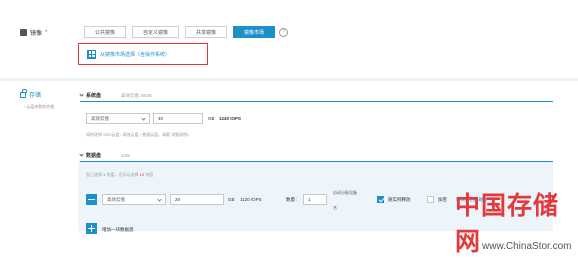 Image resolution: width=578 pixels, height=258 pixels. What do you see at coordinates (283, 32) in the screenshot?
I see `help-icon: ?` at bounding box center [283, 32].